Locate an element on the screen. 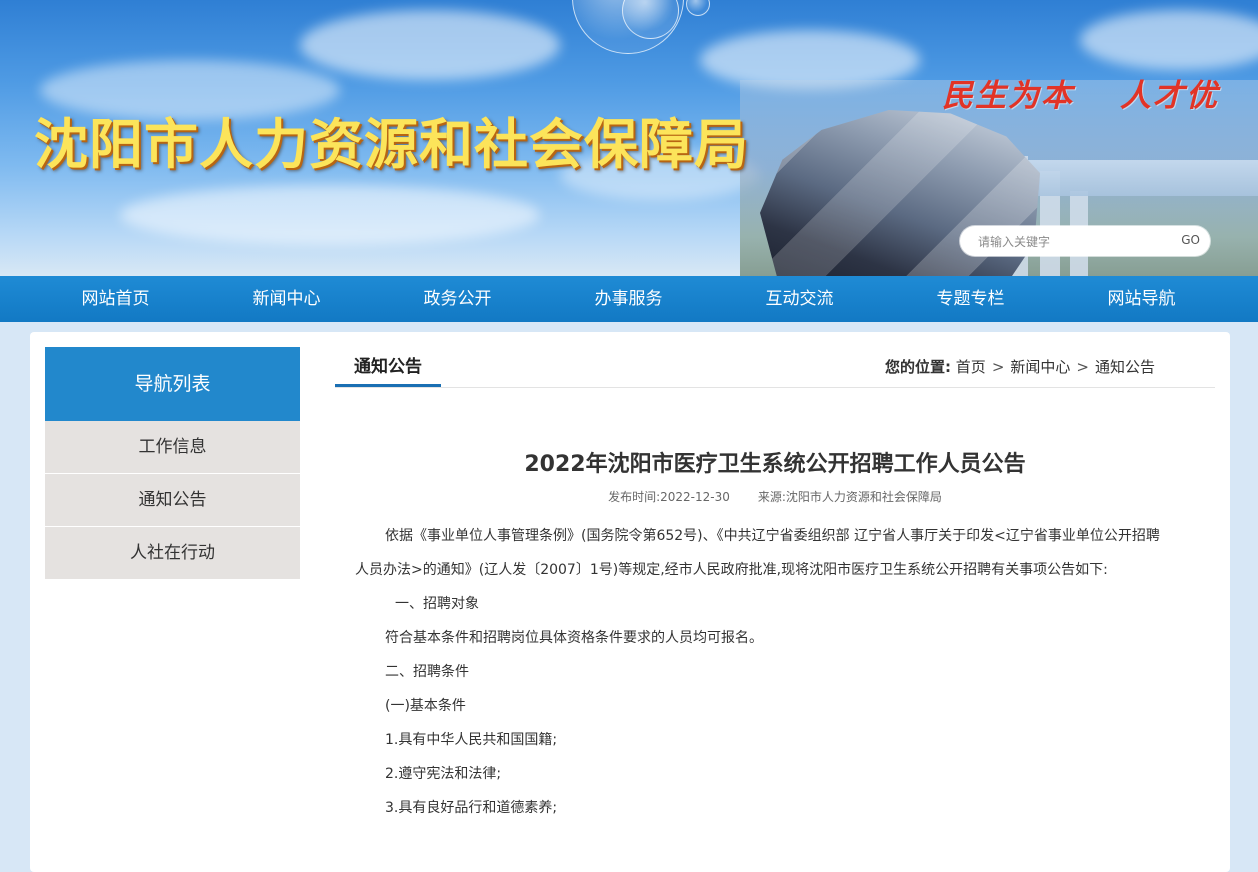  breadcrumb-notices: 通知公告 is located at coordinates (1125, 367).